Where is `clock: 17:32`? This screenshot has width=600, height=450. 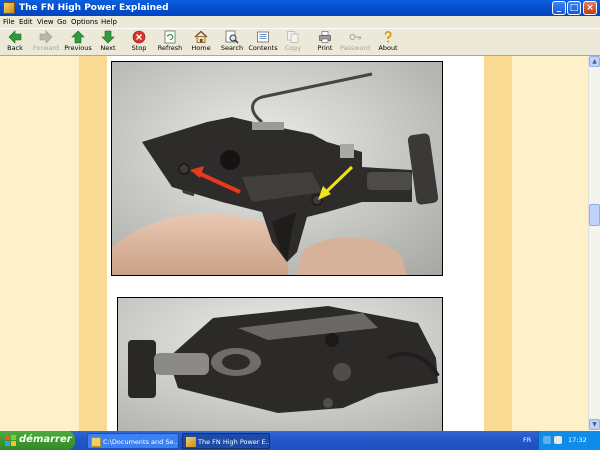
clock: 17:32 is located at coordinates (577, 440).